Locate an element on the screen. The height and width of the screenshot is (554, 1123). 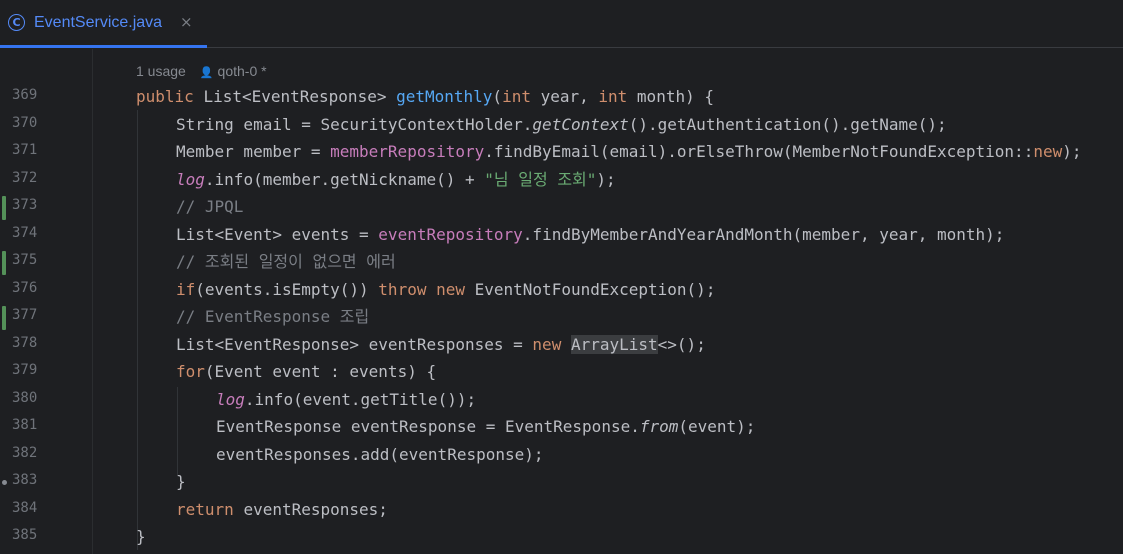
person-icon: 👤 is located at coordinates (206, 73).